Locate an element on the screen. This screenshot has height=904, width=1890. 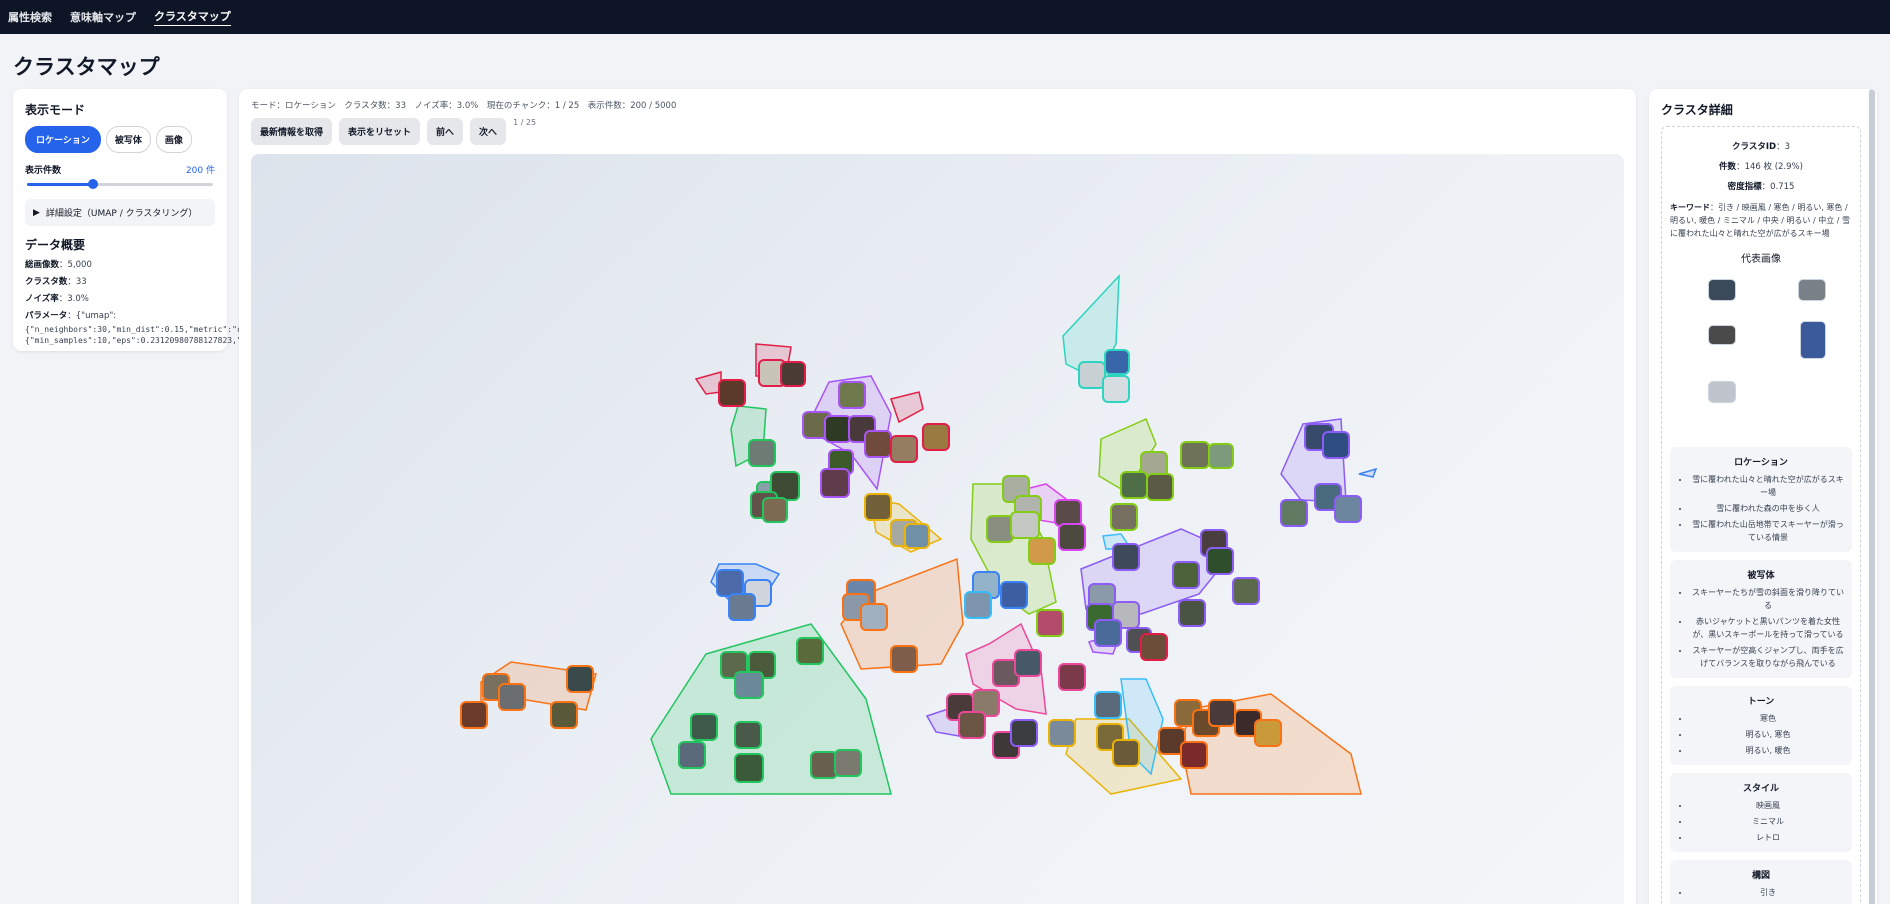
detail-section-title: スタイル is located at coordinates (1760, 789).